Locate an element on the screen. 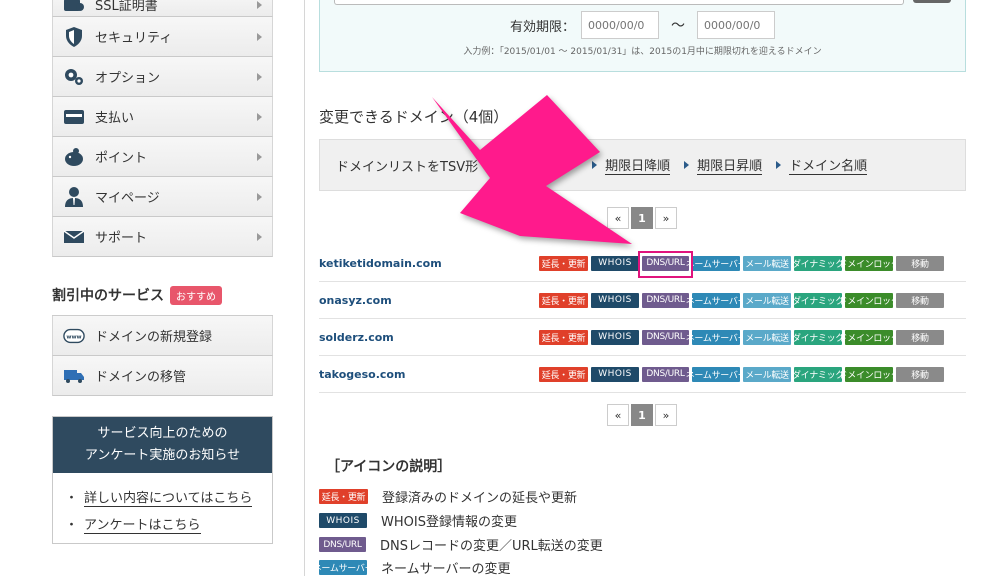 Image resolution: width=1000 pixels, height=576 pixels. sidebar-item-label: ドメインの新規登録 is located at coordinates (154, 337).